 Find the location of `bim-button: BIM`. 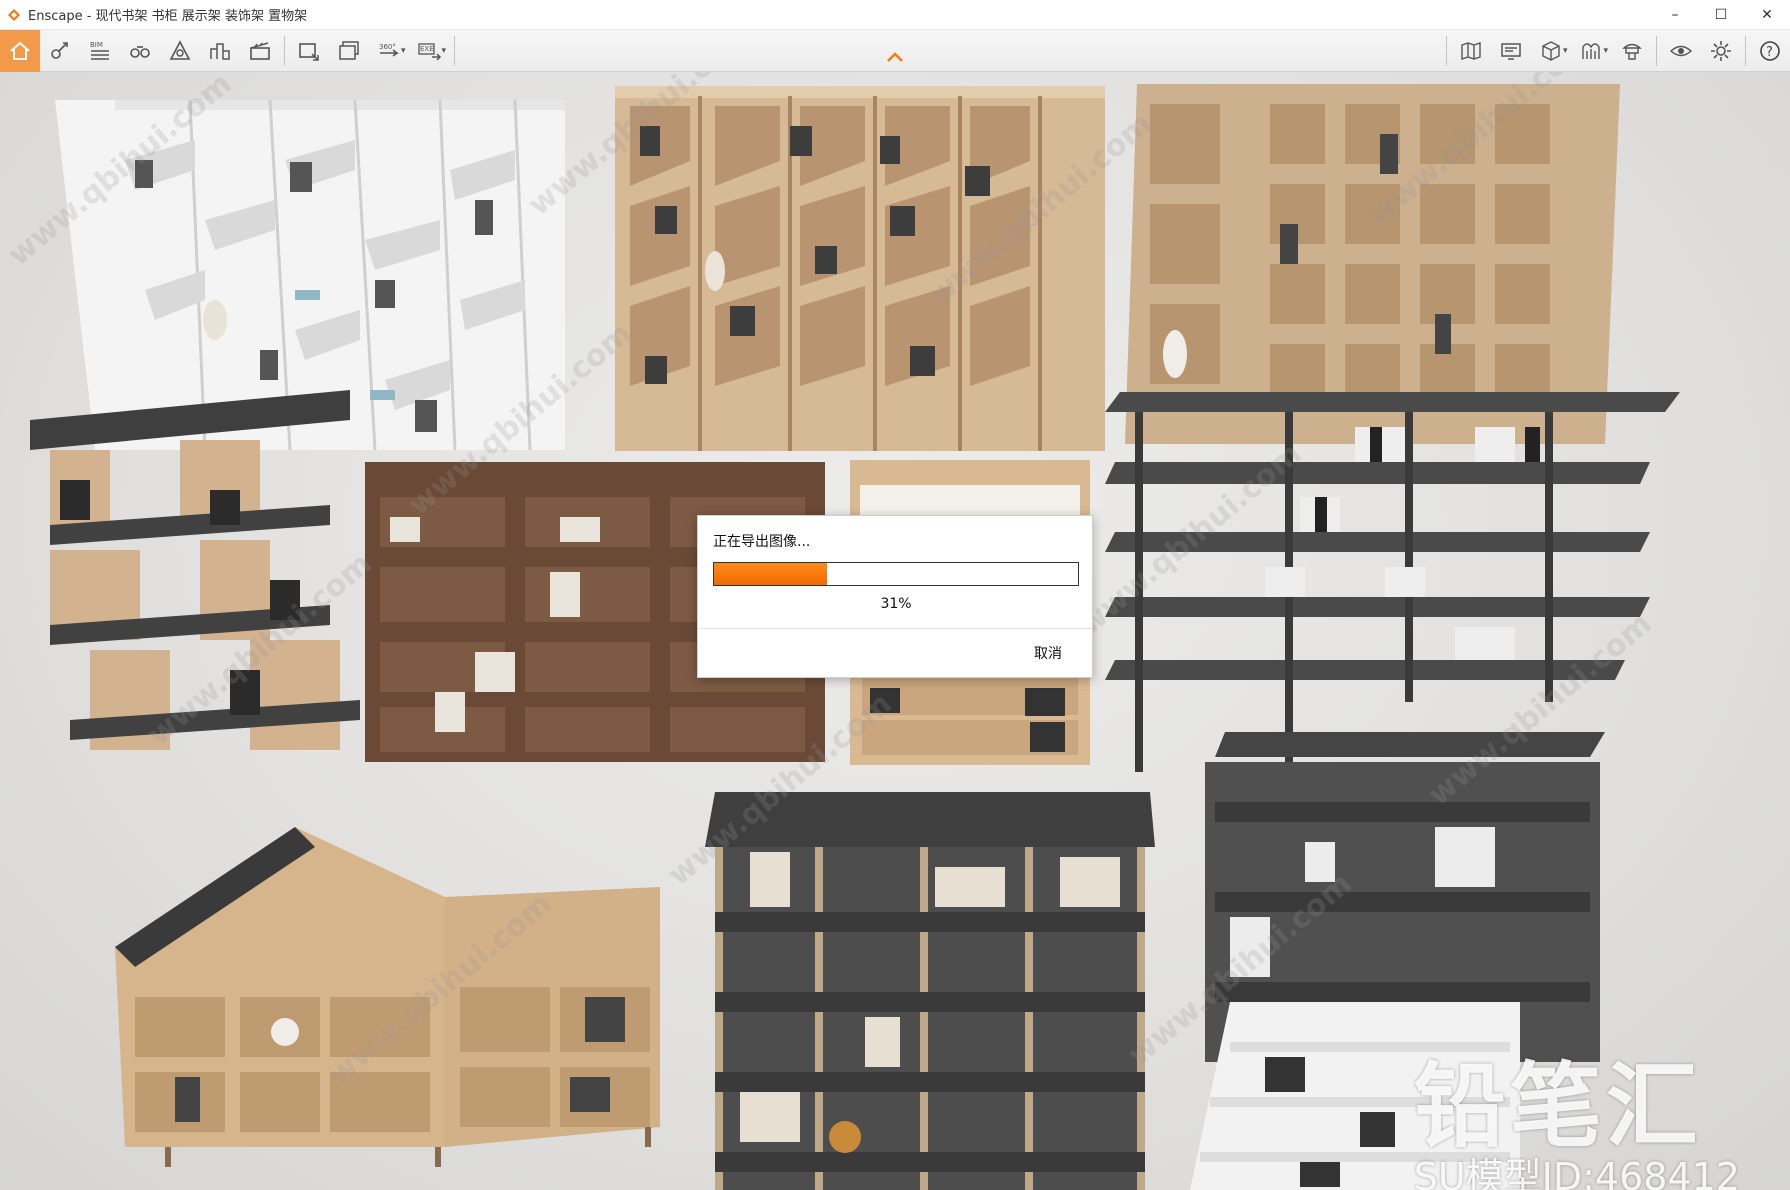

bim-button: BIM is located at coordinates (100, 51).